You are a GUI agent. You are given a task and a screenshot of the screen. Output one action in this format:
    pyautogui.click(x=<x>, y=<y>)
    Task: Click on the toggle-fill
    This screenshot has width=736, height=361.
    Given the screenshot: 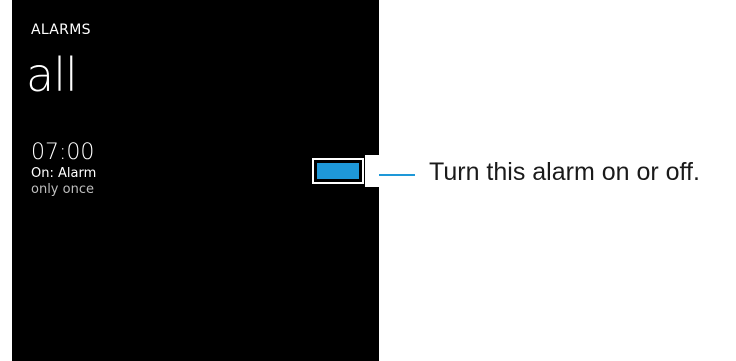 What is the action you would take?
    pyautogui.click(x=338, y=171)
    